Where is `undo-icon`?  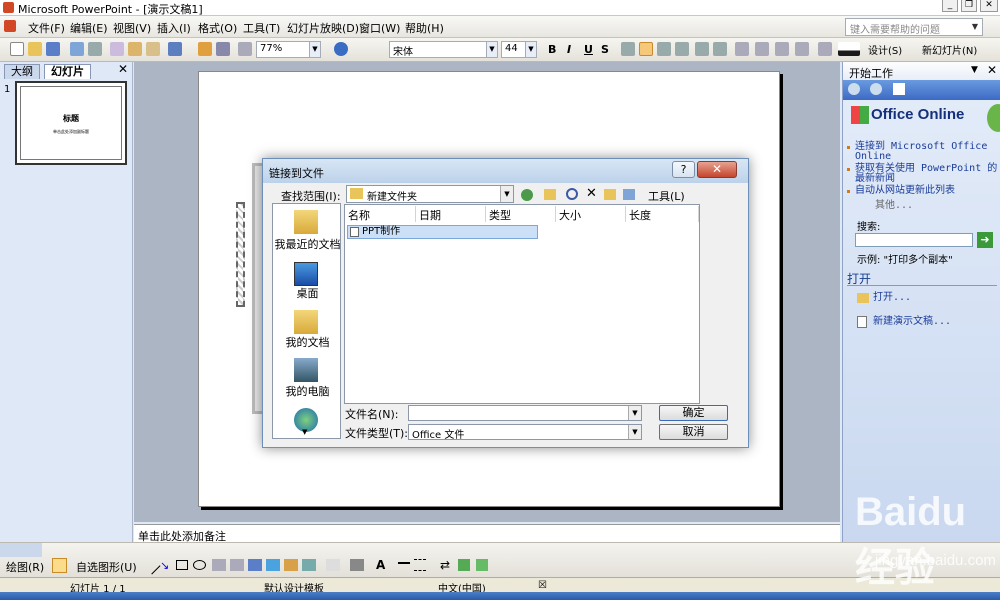 undo-icon is located at coordinates (175, 49).